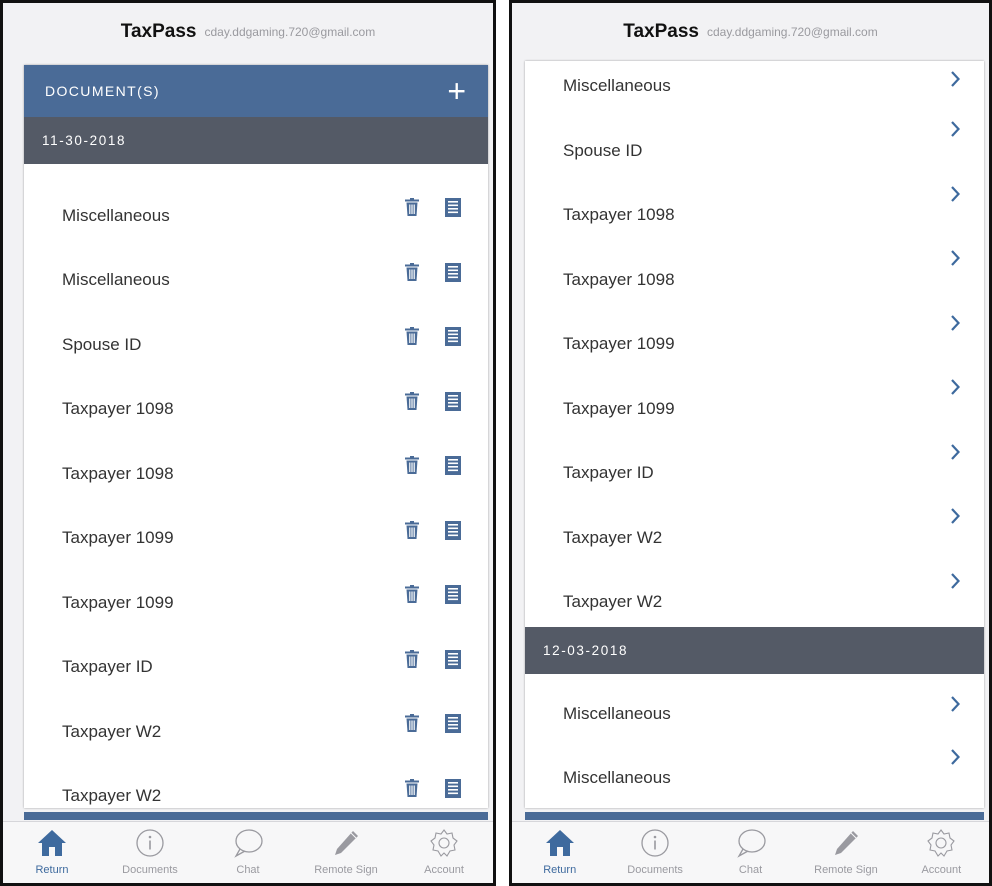 The width and height of the screenshot is (992, 886). I want to click on app-header: TaxPass cday.ddgaming.720@gmail.com, so click(248, 32).